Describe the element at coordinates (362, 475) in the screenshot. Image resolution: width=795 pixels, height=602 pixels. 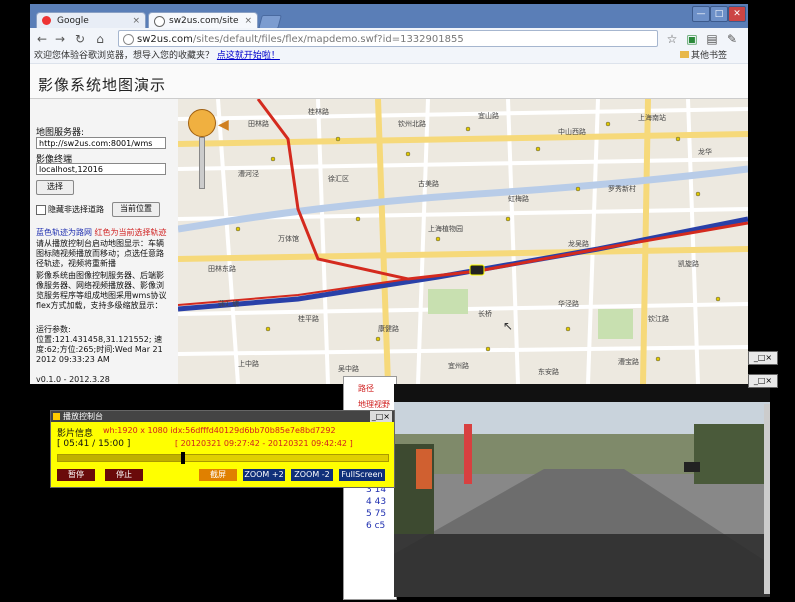
I see `fullscreen-button: FullScreen` at that location.